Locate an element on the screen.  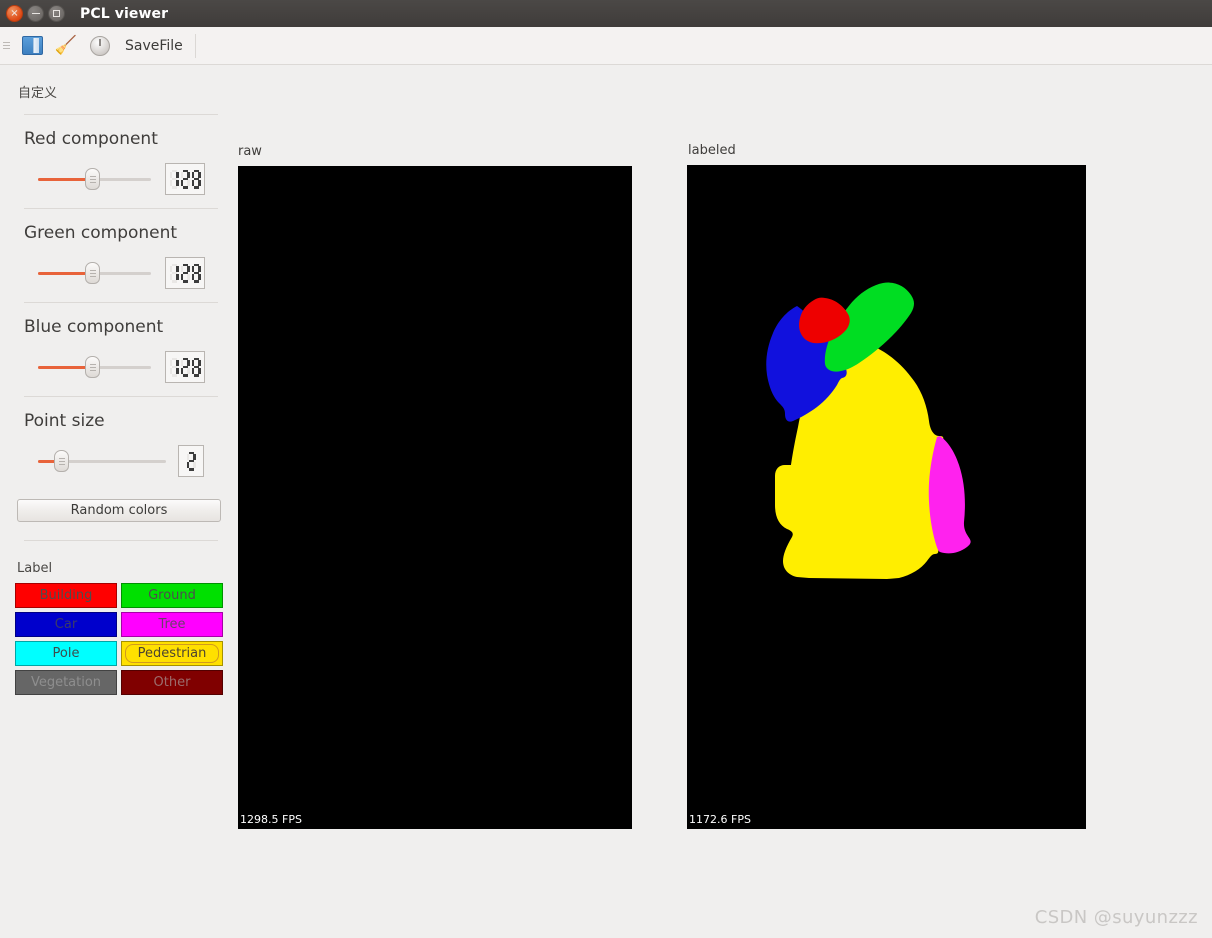
label-button-text: Other is located at coordinates (172, 682).